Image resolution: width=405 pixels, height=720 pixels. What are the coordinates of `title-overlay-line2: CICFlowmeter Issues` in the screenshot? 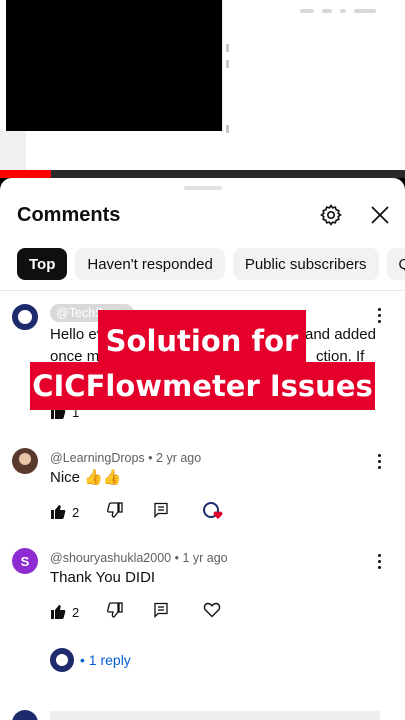 It's located at (202, 386).